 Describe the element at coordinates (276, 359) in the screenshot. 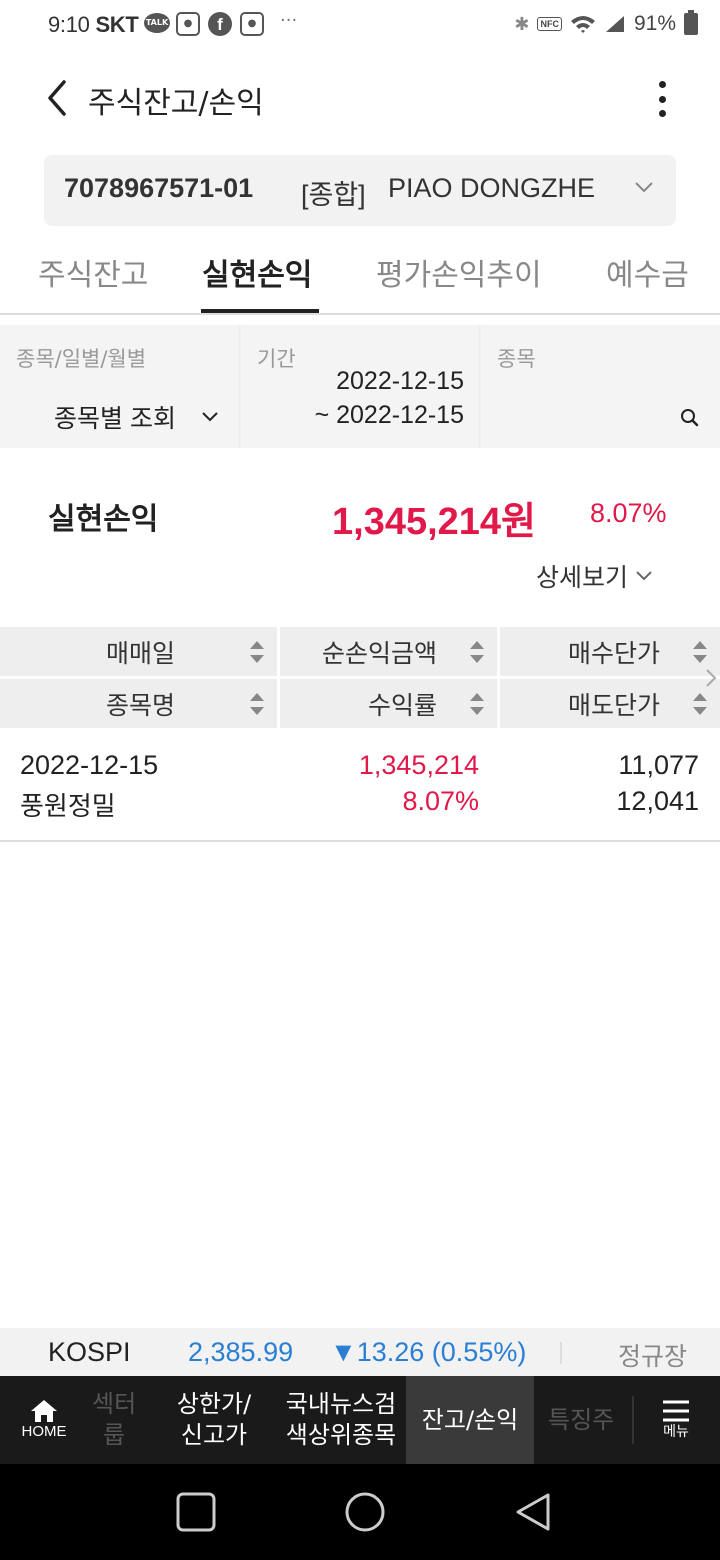

I see `filter-period-label: 기간` at that location.